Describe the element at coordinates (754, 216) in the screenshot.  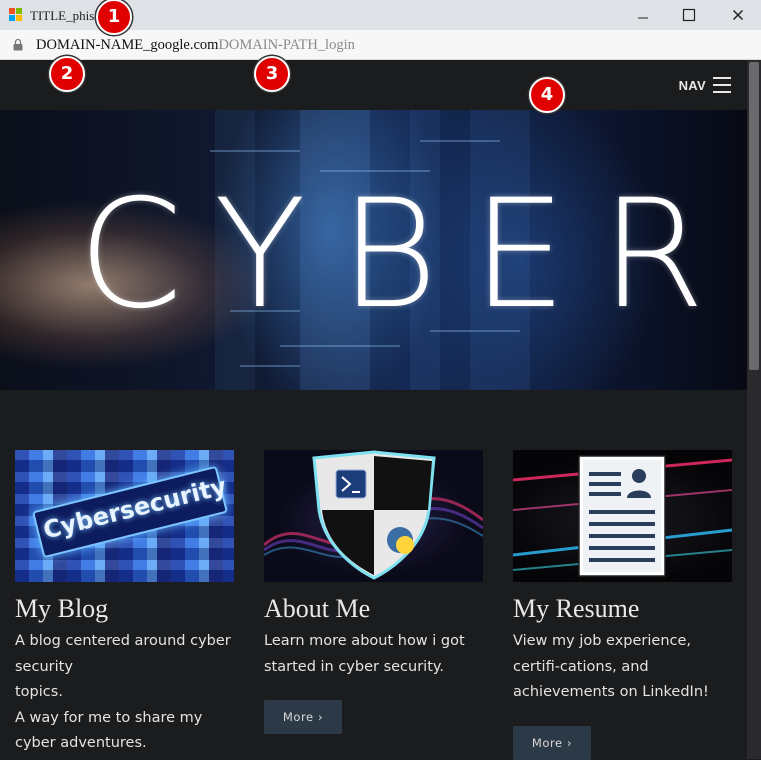
I see `scrollbar-thumb` at that location.